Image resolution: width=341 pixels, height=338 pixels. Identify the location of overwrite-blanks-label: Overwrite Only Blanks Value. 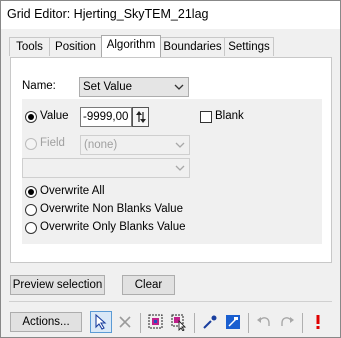
(113, 227).